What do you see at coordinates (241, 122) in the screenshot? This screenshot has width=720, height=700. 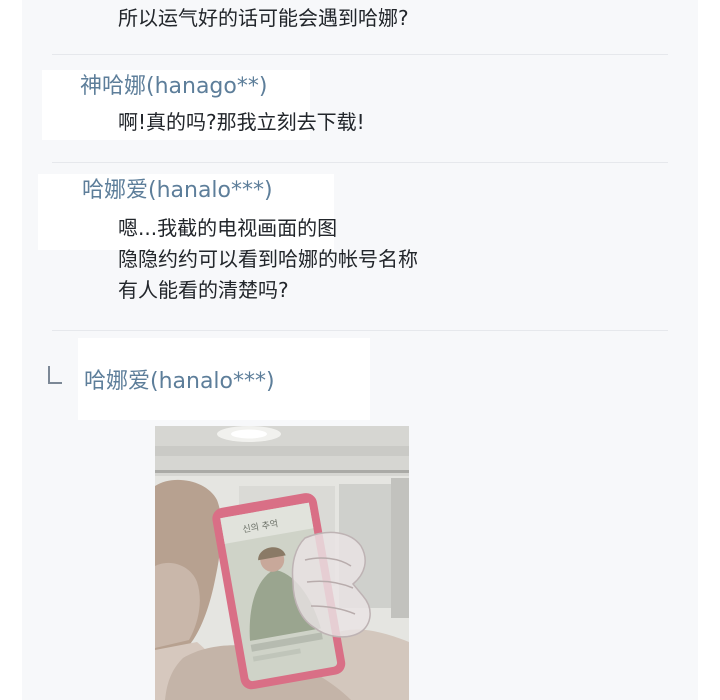 I see `message-text-line: 啊!真的吗?那我立刻去下载!` at bounding box center [241, 122].